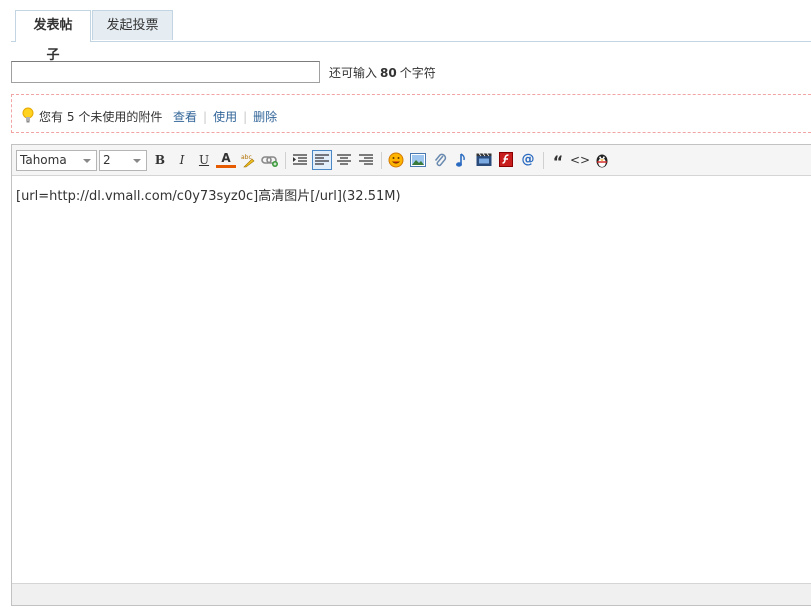 This screenshot has width=811, height=611. Describe the element at coordinates (160, 160) in the screenshot. I see `bold-button: B` at that location.